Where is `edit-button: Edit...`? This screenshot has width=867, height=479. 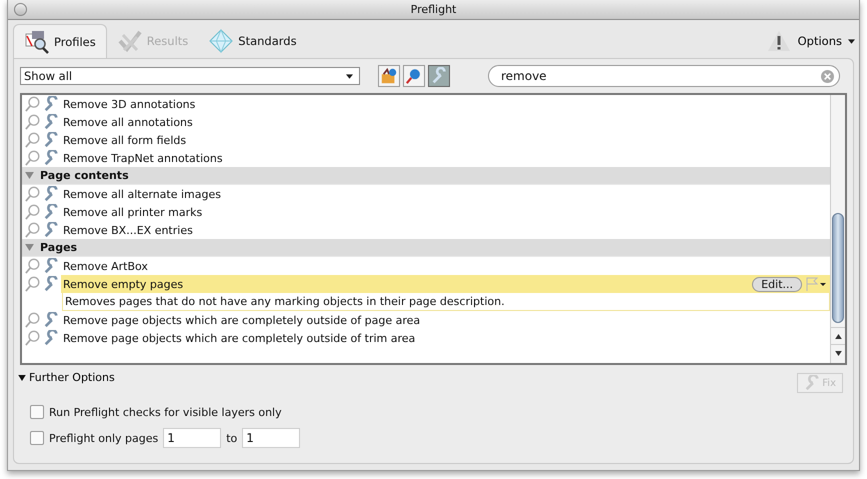
edit-button: Edit... is located at coordinates (777, 284).